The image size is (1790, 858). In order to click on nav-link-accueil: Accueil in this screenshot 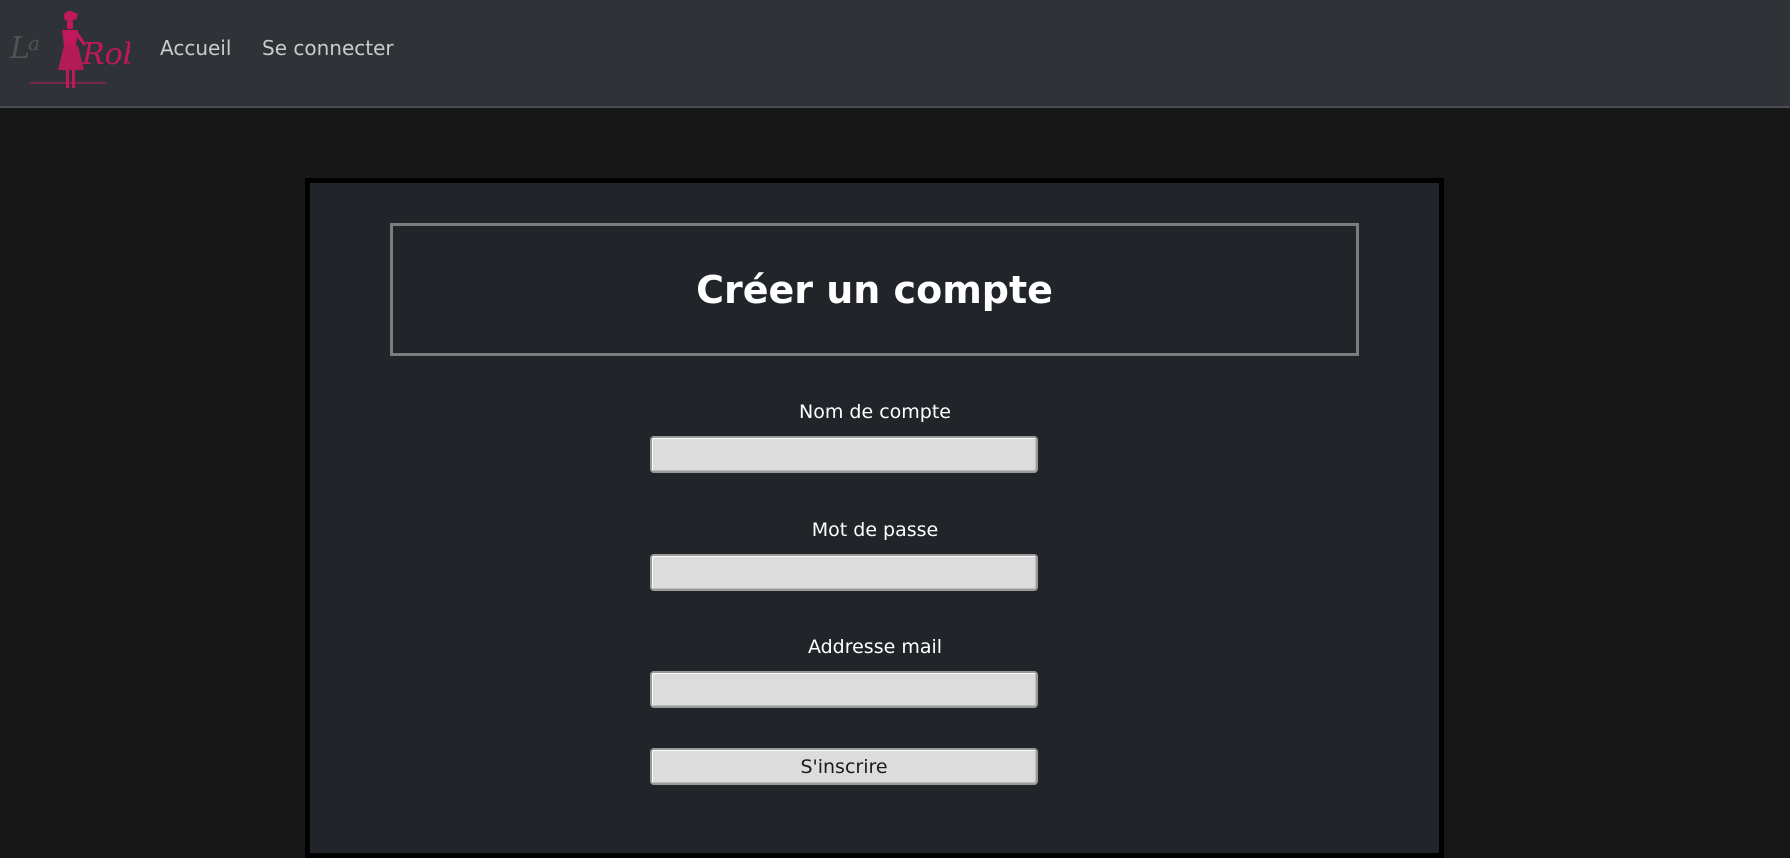, I will do `click(195, 48)`.